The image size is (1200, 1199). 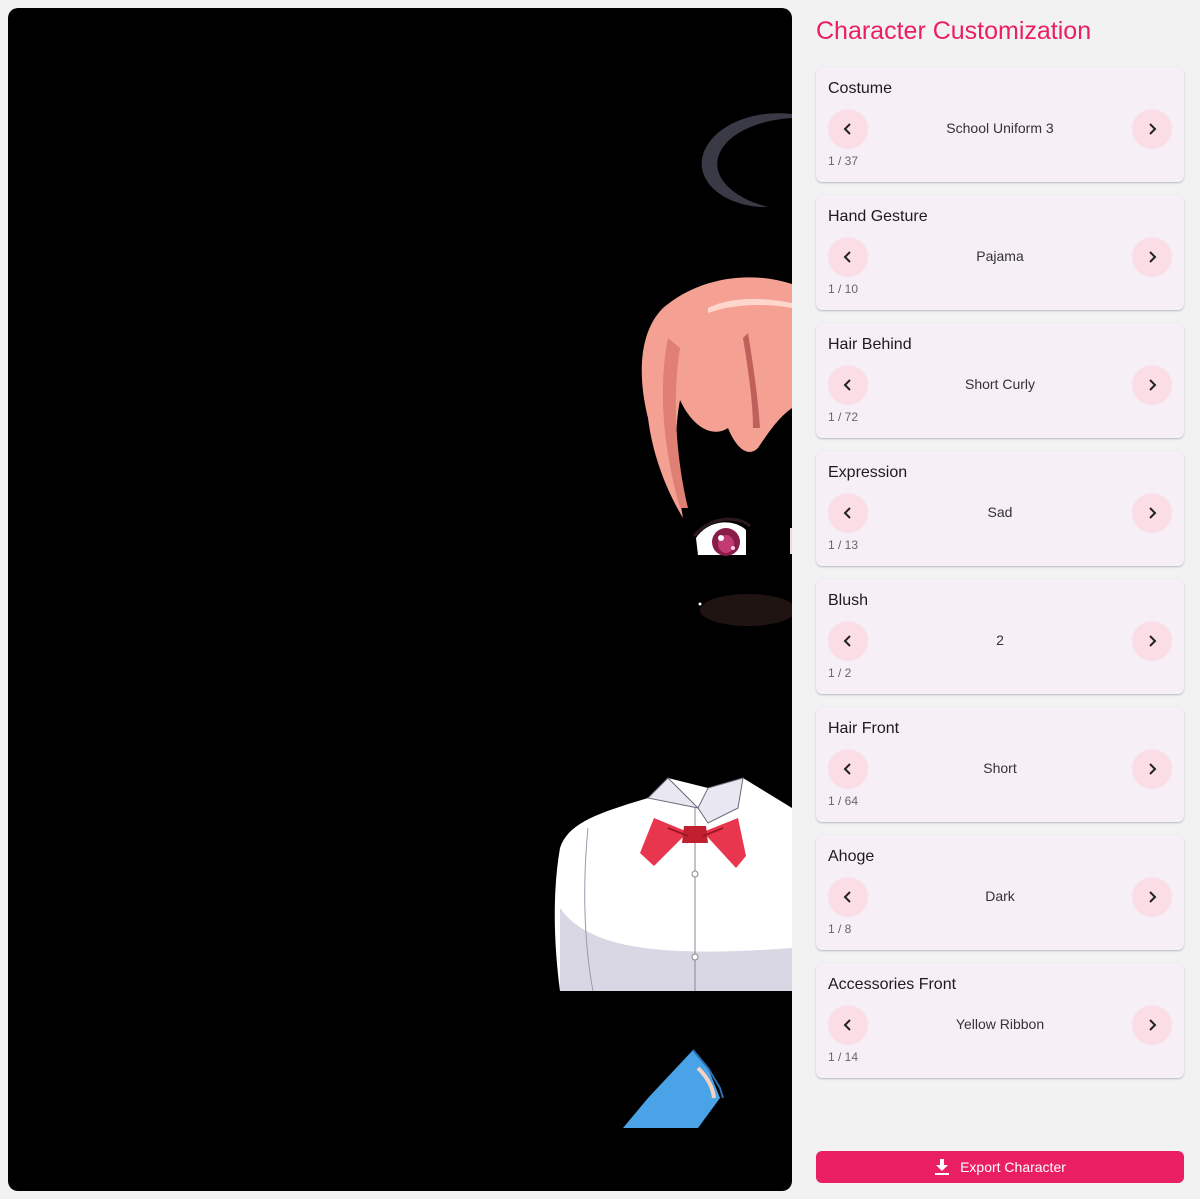 I want to click on category-count: 1 / 37, so click(x=843, y=161).